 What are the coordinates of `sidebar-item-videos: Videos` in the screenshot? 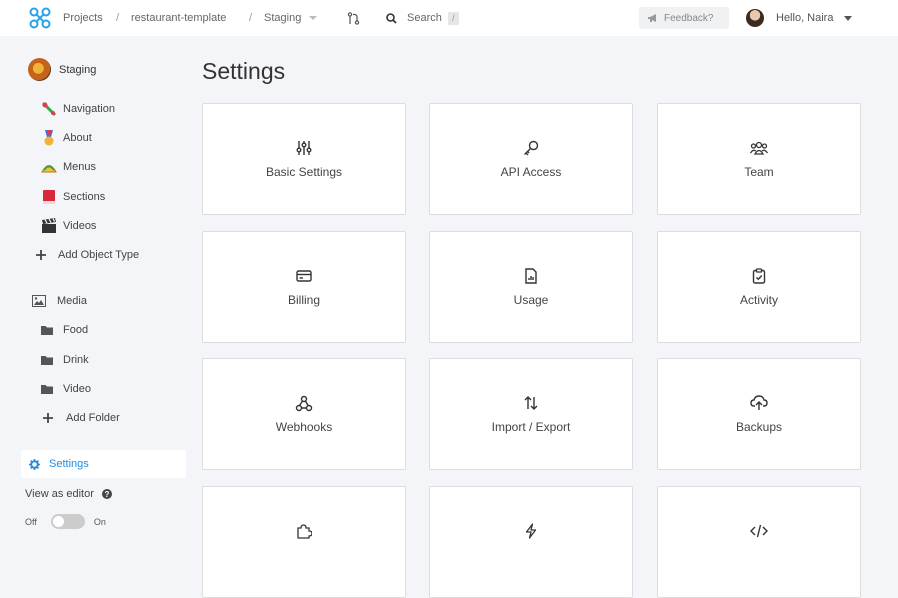 It's located at (68, 226).